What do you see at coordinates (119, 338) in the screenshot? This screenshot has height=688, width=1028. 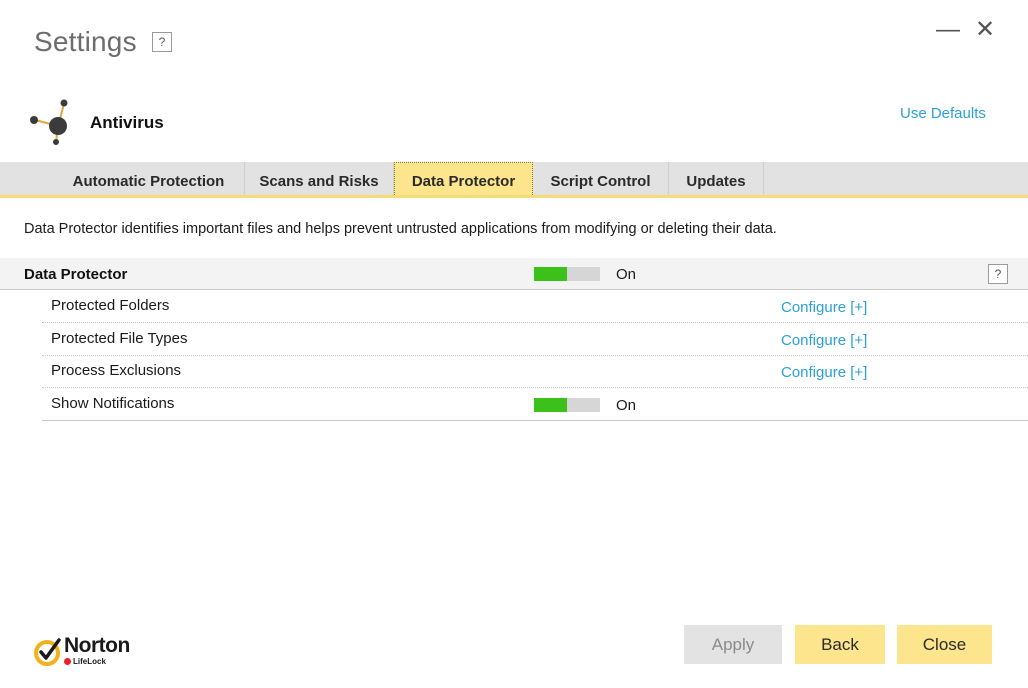 I see `setting-label: Protected File Types` at bounding box center [119, 338].